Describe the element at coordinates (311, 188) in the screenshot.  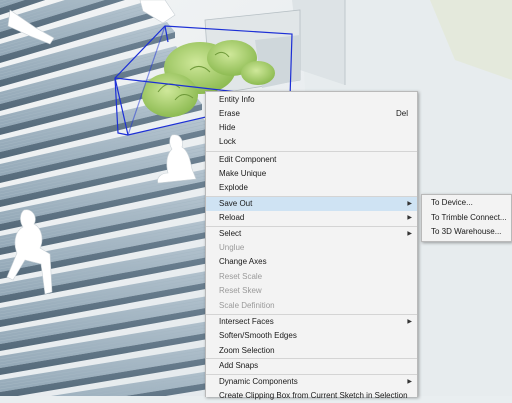
I see `menu-item-explode: Explode` at that location.